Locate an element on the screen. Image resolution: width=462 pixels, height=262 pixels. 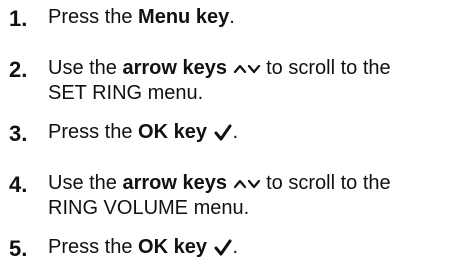
step-text: Press the OK key . is located at coordinates (253, 132).